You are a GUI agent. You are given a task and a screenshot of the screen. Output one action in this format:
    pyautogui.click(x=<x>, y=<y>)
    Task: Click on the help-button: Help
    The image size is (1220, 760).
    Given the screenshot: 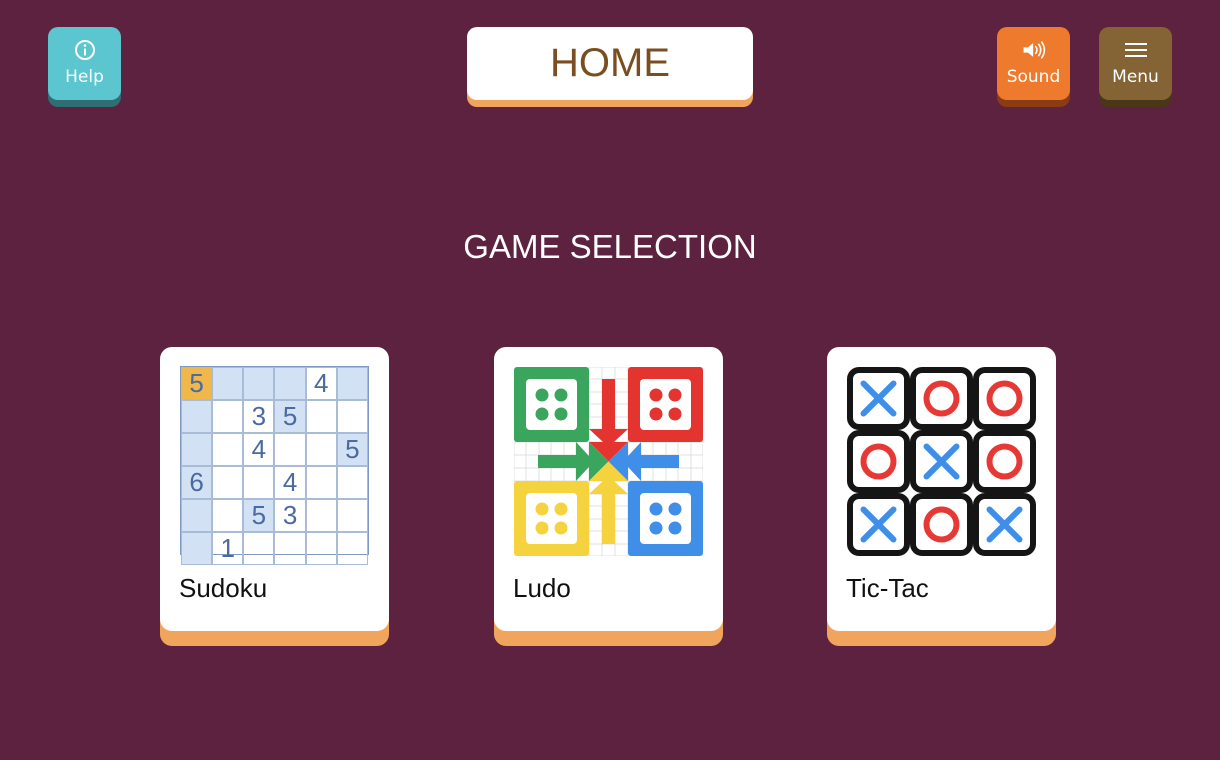 What is the action you would take?
    pyautogui.click(x=84, y=67)
    